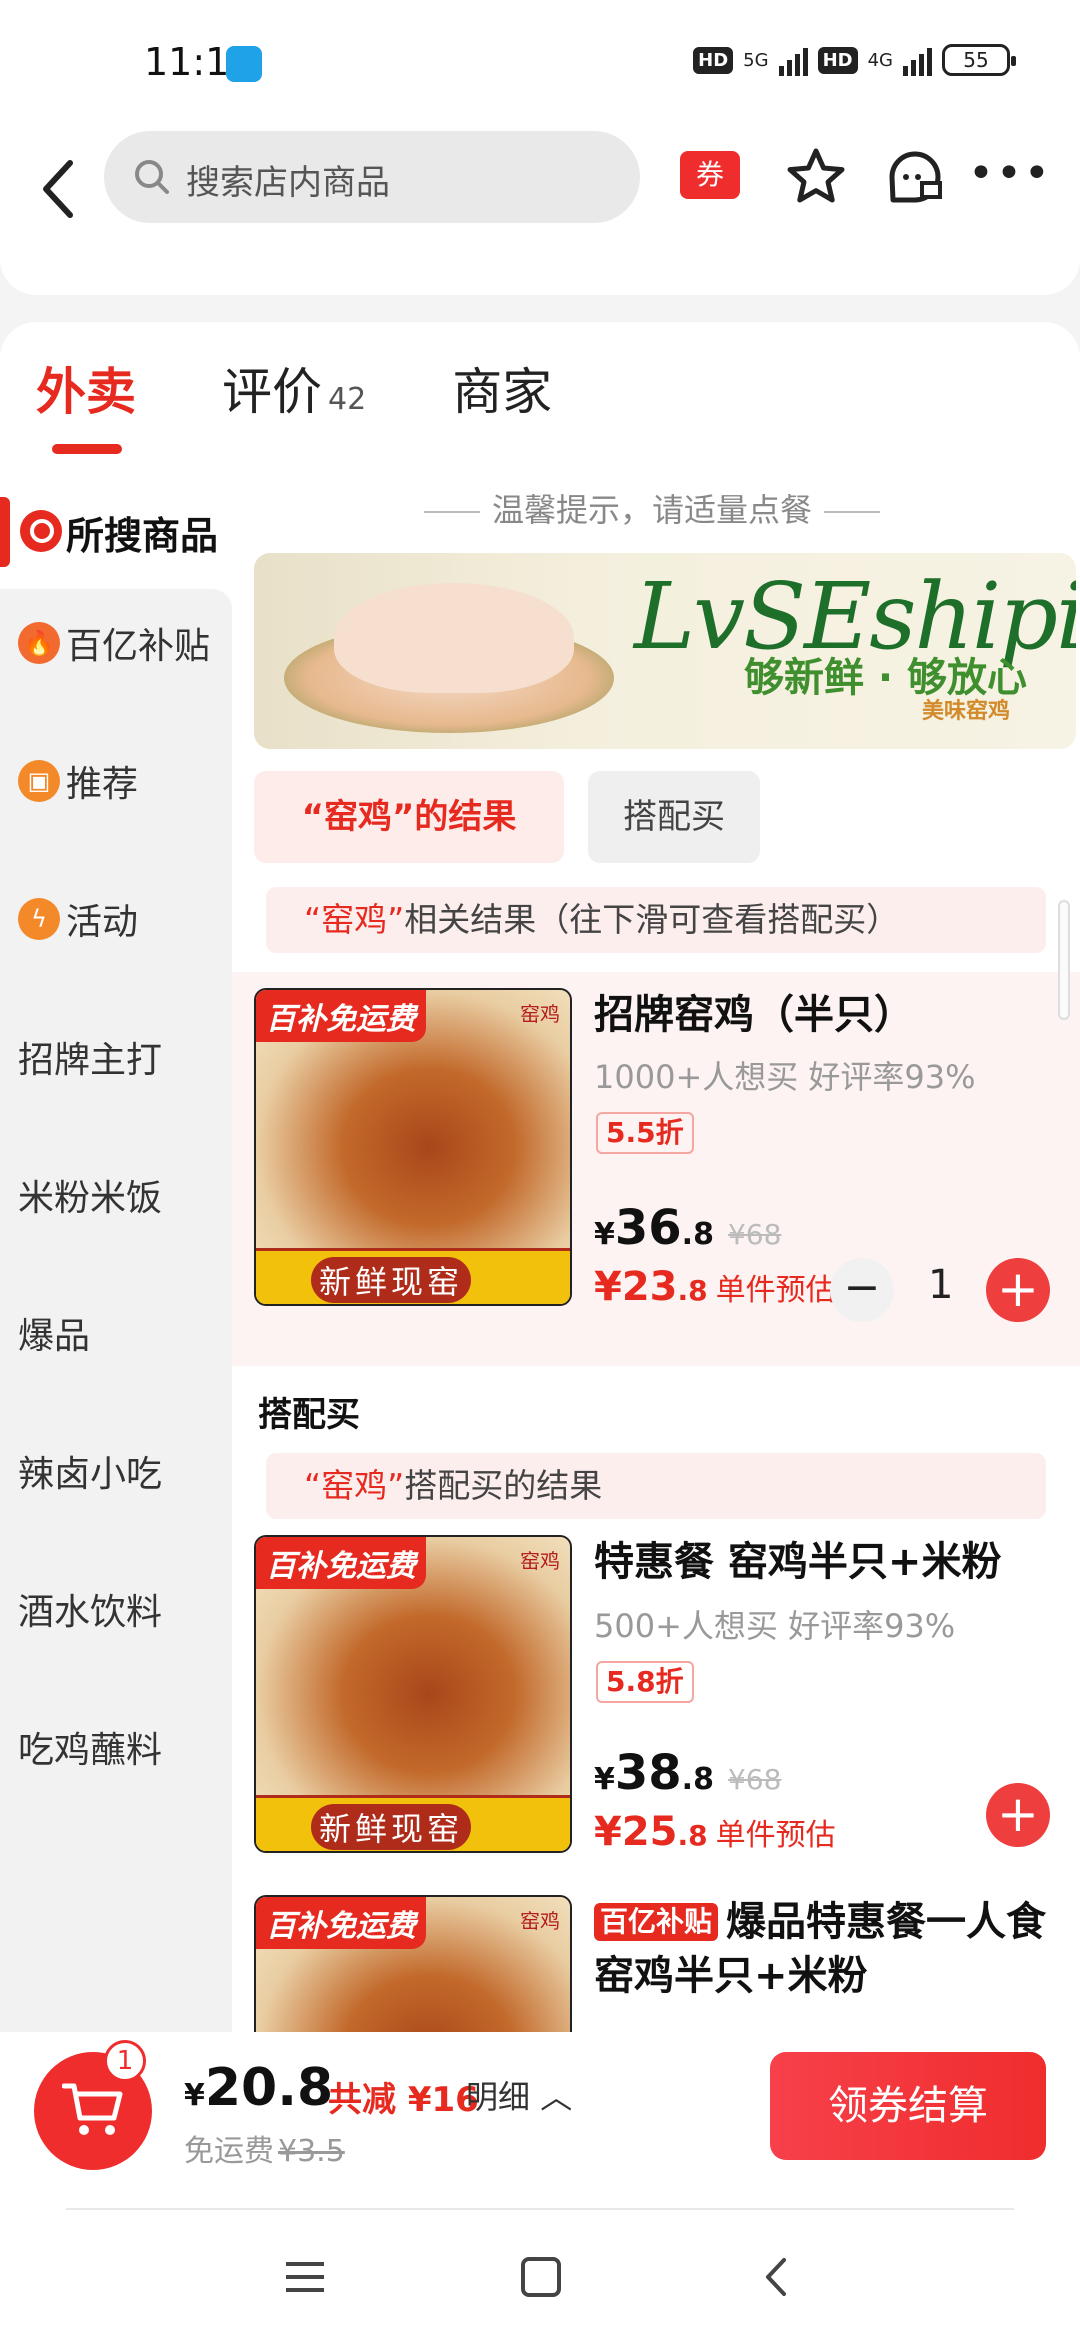  What do you see at coordinates (656, 1922) in the screenshot?
I see `subsidy-badge: 百亿补贴` at bounding box center [656, 1922].